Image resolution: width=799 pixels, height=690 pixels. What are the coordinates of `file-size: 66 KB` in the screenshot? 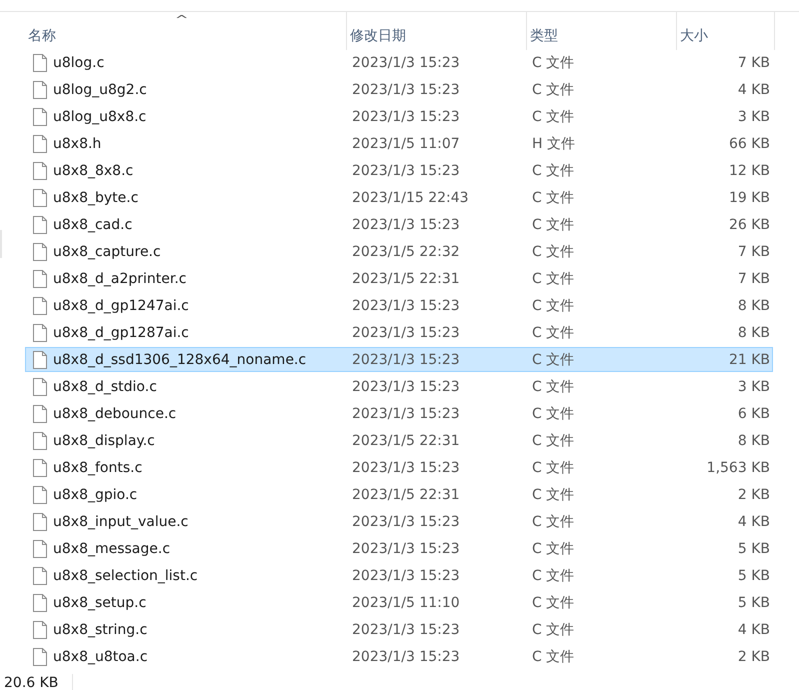 It's located at (749, 144).